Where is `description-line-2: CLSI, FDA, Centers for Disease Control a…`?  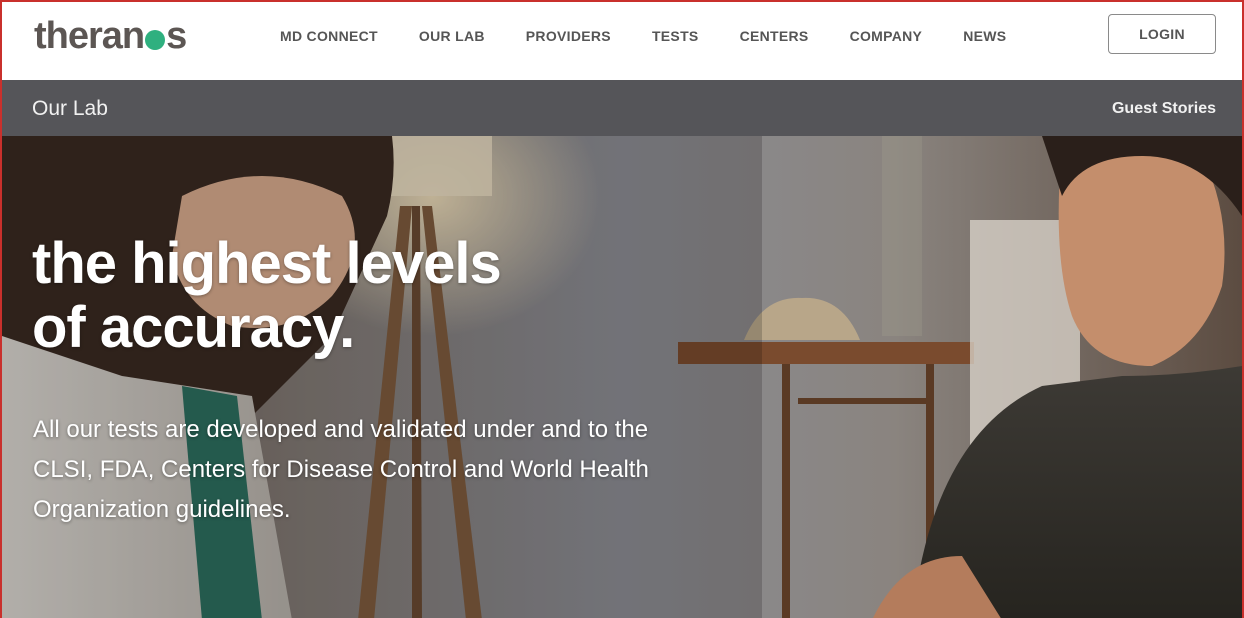
description-line-2: CLSI, FDA, Centers for Disease Control a… is located at coordinates (341, 469).